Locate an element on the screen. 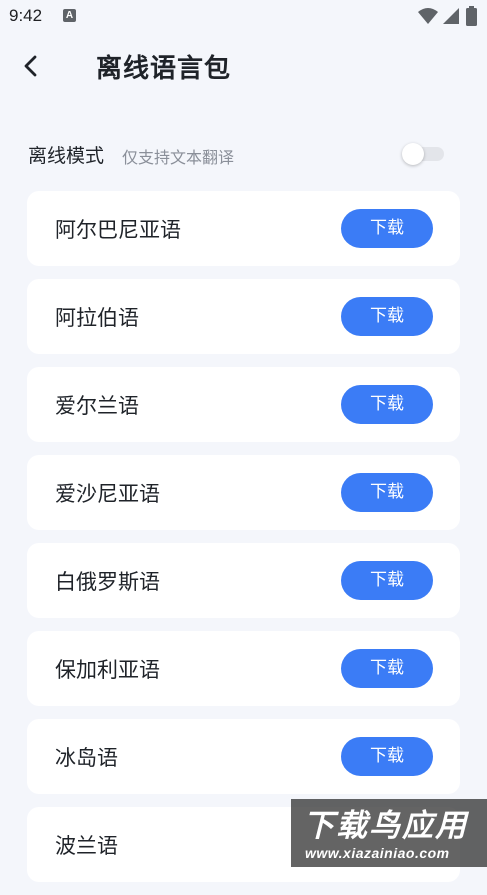 The height and width of the screenshot is (895, 487). battery-icon is located at coordinates (471, 16).